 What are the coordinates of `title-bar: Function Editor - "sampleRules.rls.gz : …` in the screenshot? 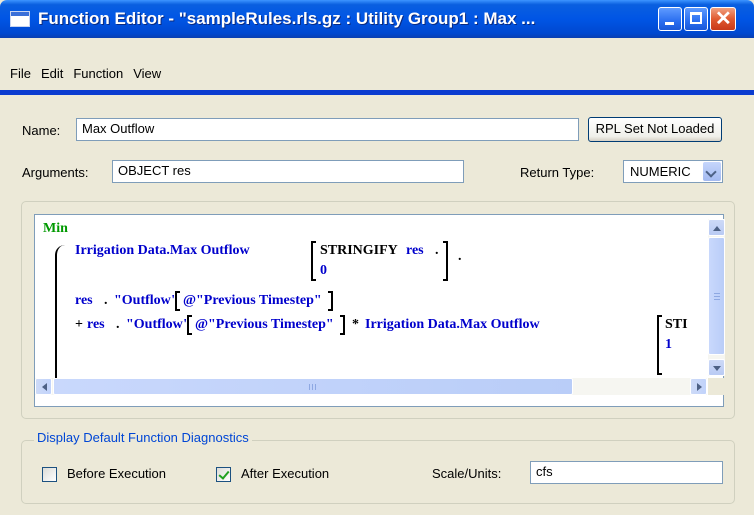 It's located at (377, 19).